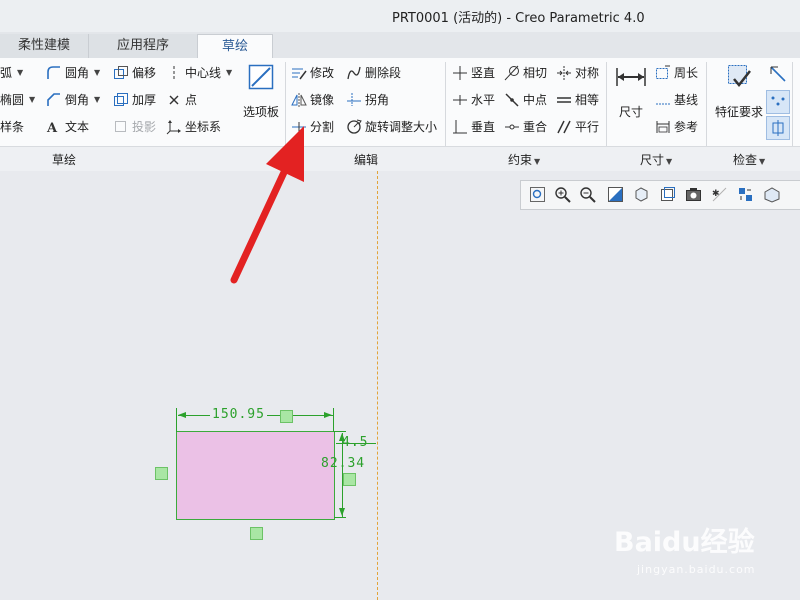 Image resolution: width=800 pixels, height=600 pixels. I want to click on symmetric-icon, so click(564, 73).